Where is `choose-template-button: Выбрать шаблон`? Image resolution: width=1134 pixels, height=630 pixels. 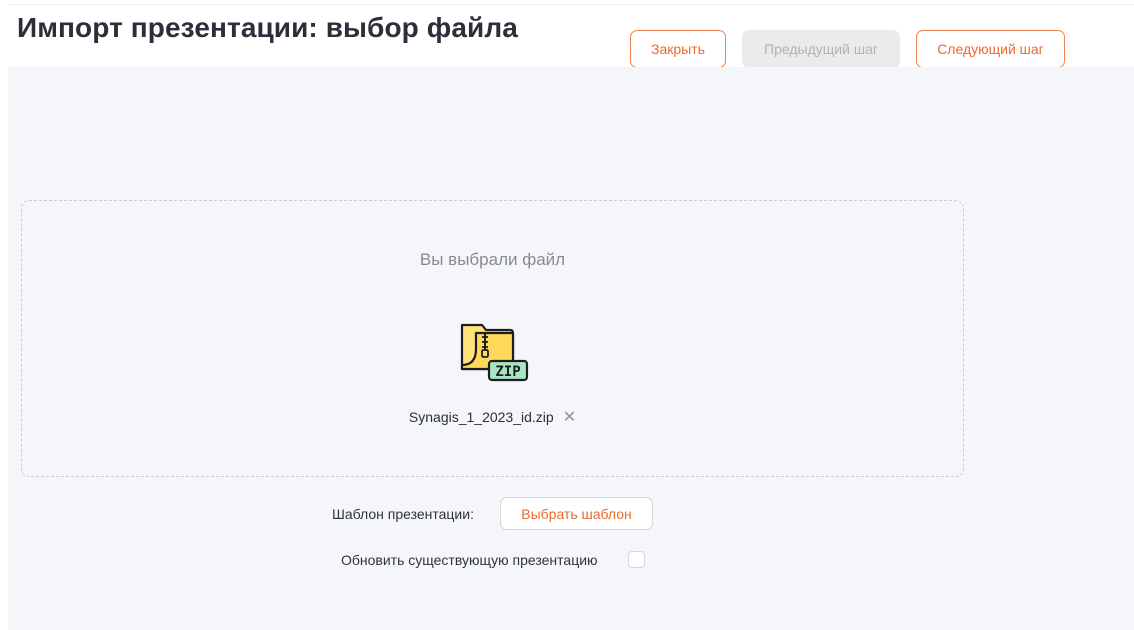 choose-template-button: Выбрать шаблон is located at coordinates (576, 513).